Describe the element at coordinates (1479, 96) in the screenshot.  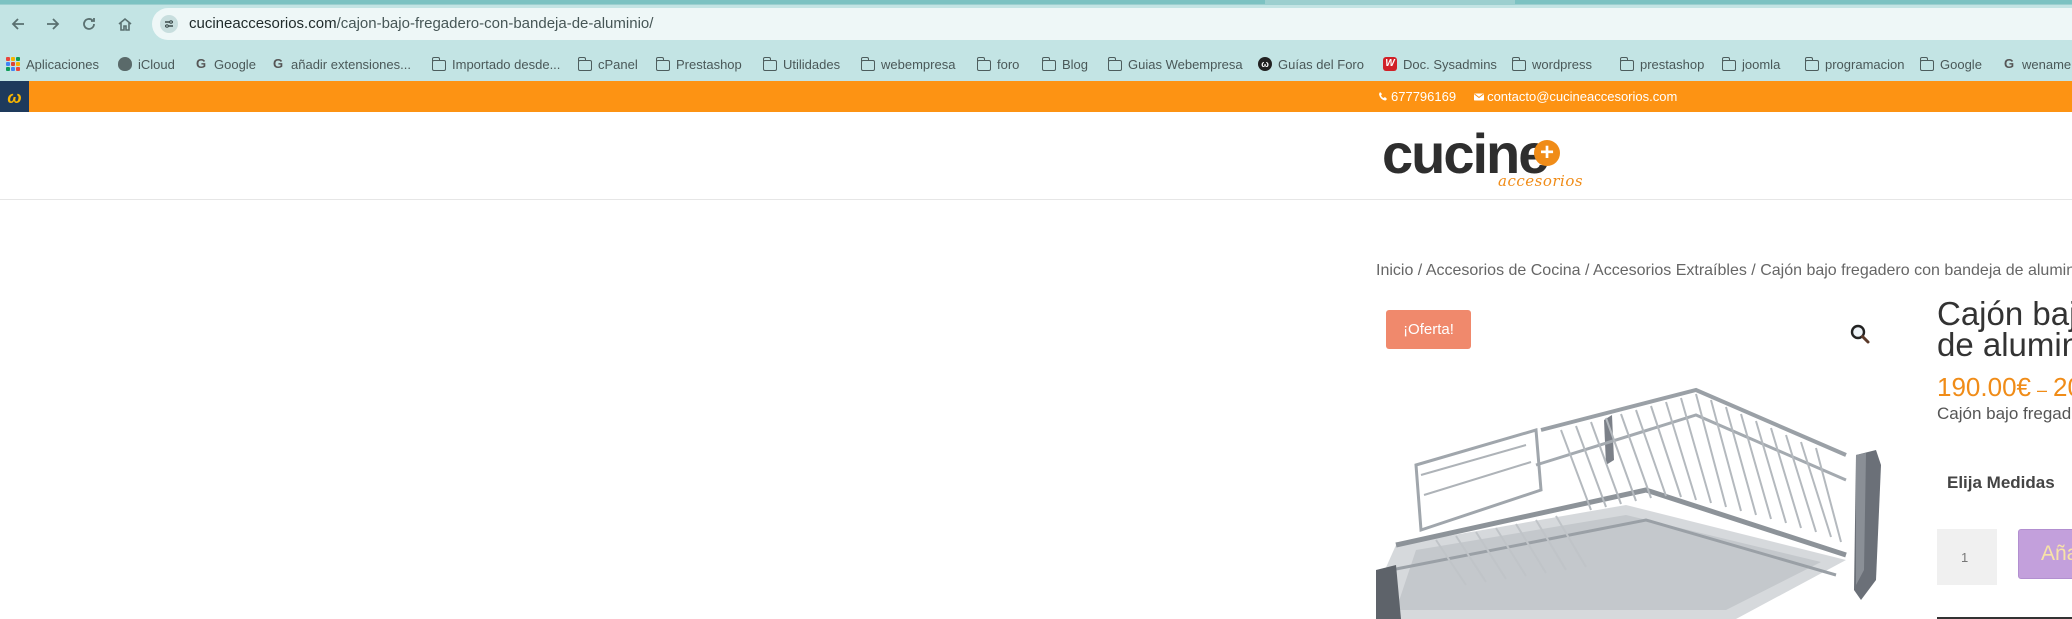
I see `mail-icon` at that location.